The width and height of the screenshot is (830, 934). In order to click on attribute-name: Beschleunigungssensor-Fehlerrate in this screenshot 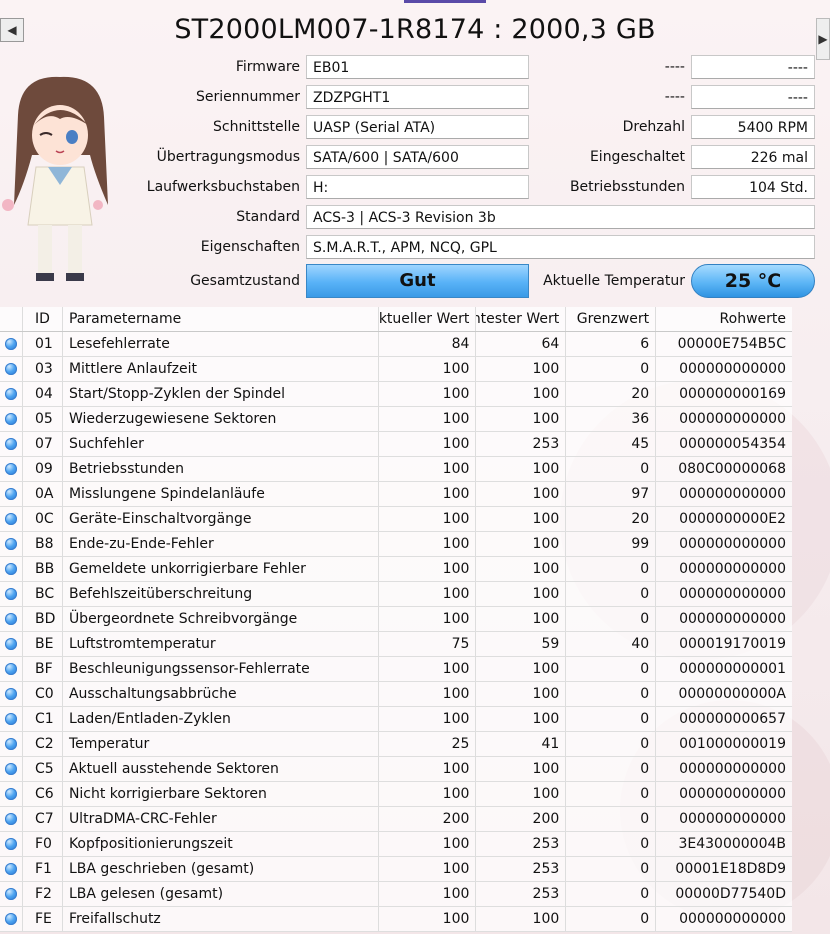, I will do `click(221, 669)`.